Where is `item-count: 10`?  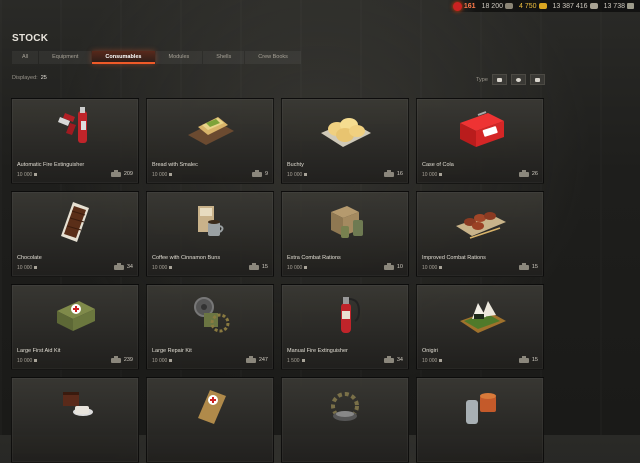 item-count: 10 is located at coordinates (393, 266).